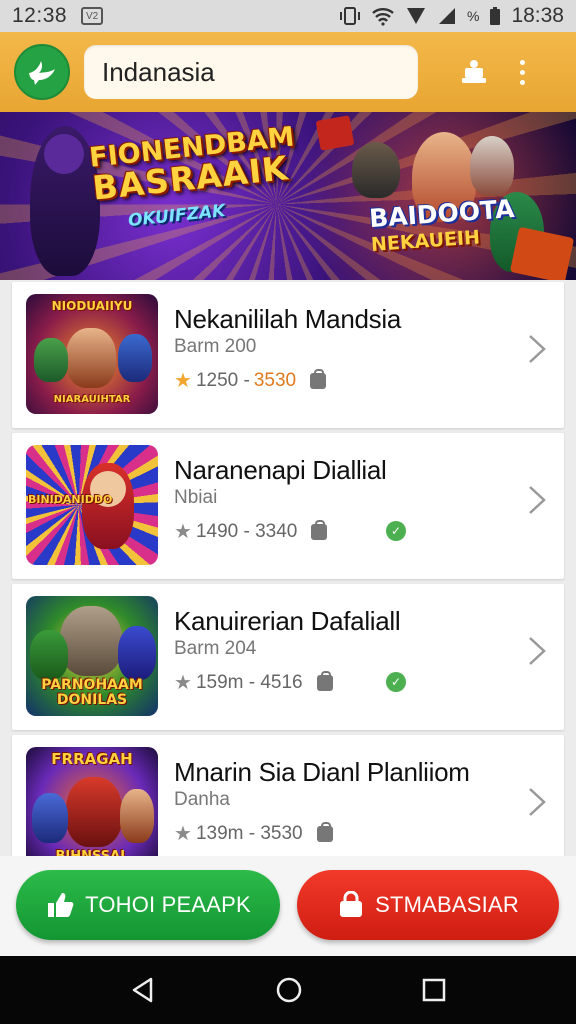 Image resolution: width=576 pixels, height=1024 pixels. What do you see at coordinates (447, 904) in the screenshot?
I see `secondary-action-label: STMABASIAR` at bounding box center [447, 904].